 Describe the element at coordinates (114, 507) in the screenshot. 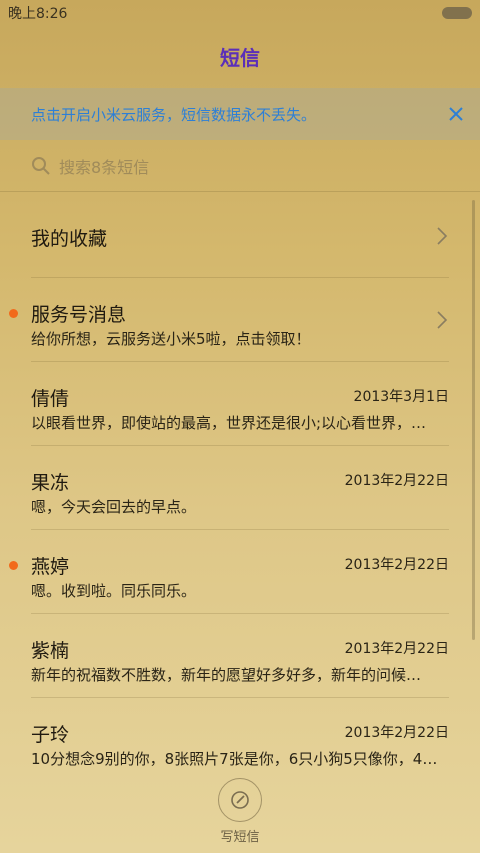

I see `message-preview: 嗯，今天会回去的早点。` at that location.